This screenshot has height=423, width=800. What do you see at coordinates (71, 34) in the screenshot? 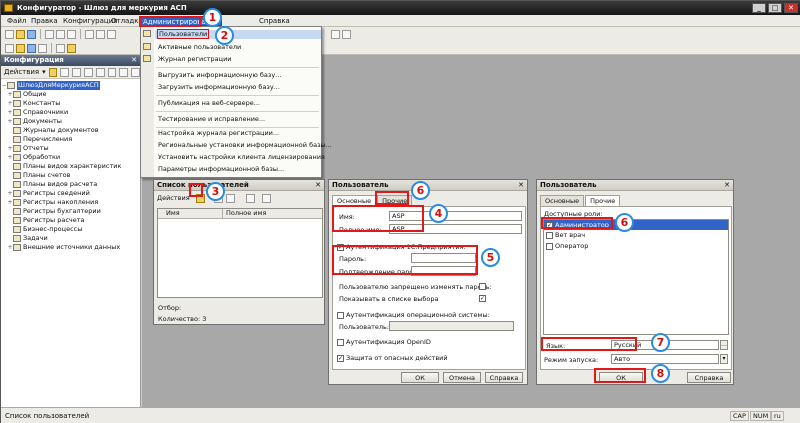
I see `paste-icon` at bounding box center [71, 34].